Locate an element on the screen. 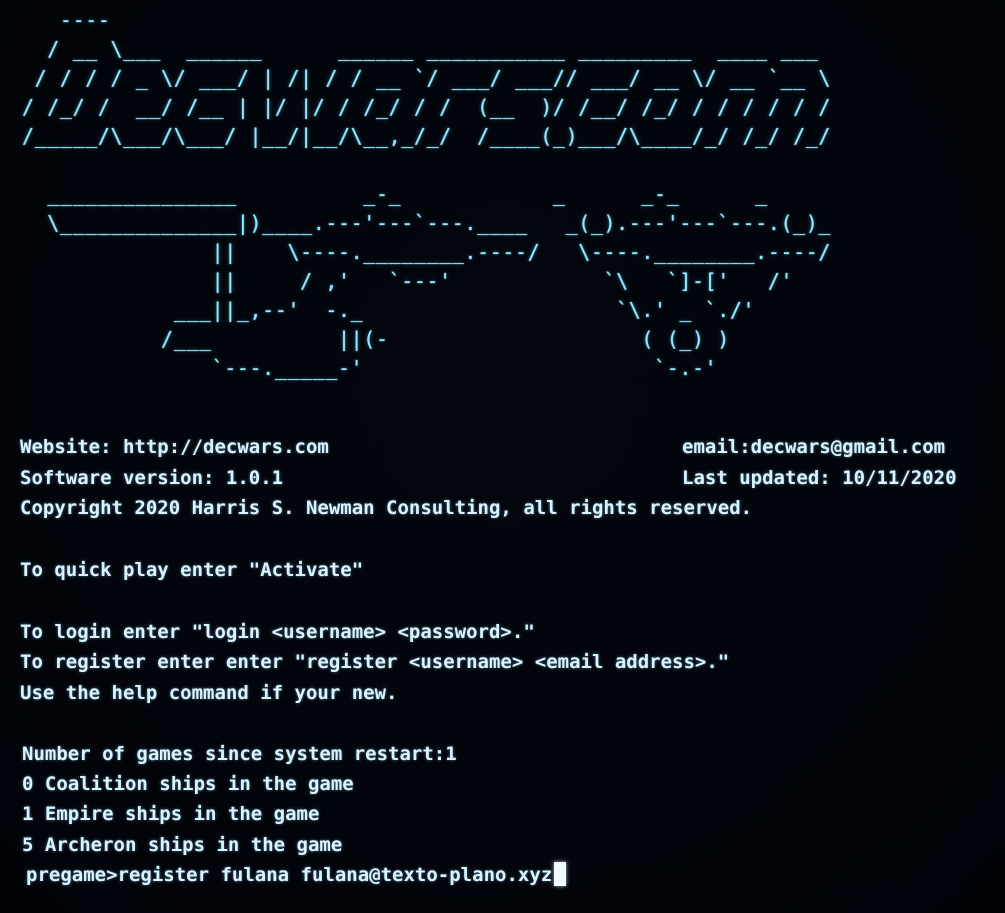 This screenshot has height=913, width=1005. prompt-prefix: pregame> is located at coordinates (72, 875).